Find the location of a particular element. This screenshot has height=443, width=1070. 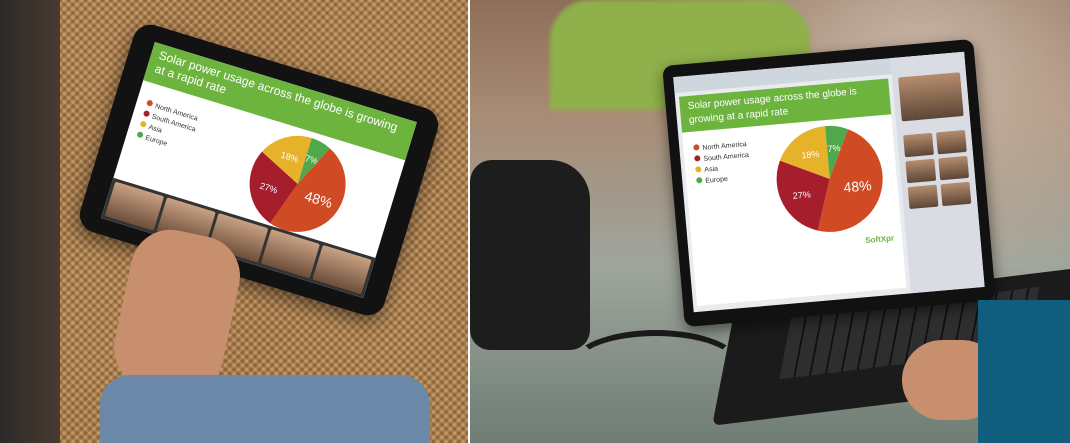

video-panel is located at coordinates (937, 172).